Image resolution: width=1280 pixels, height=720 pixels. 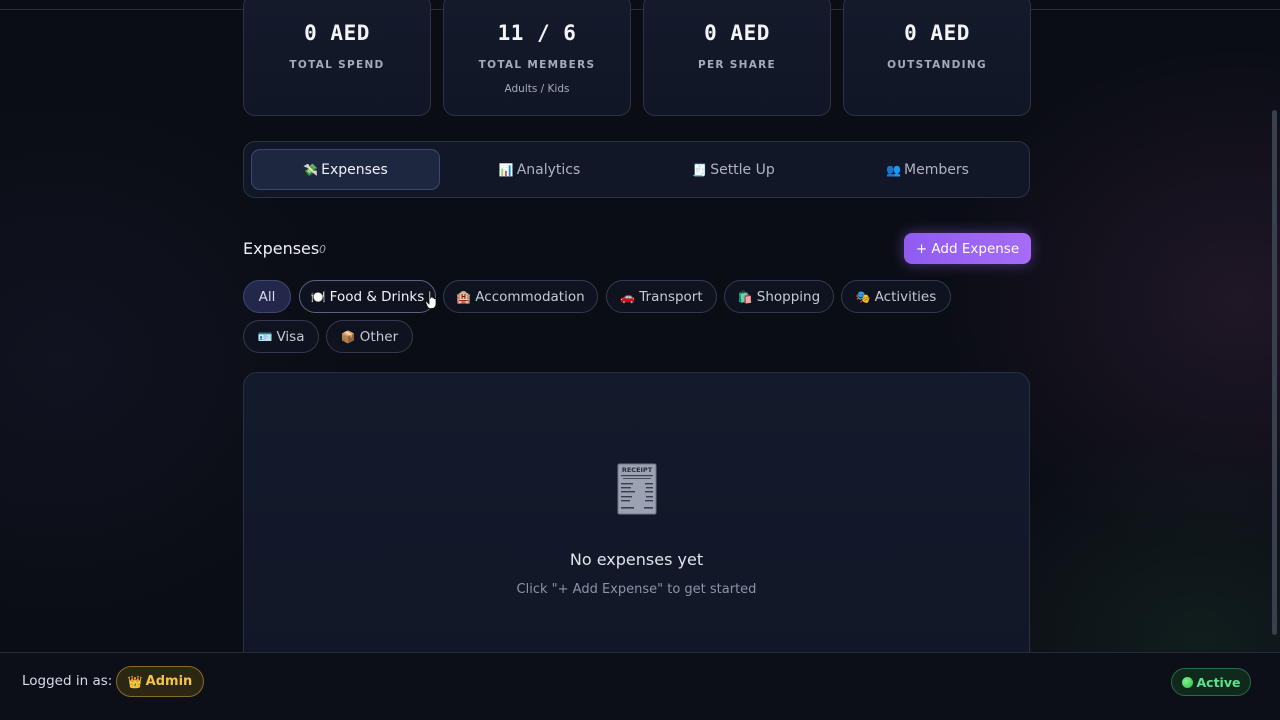 What do you see at coordinates (640, 5) in the screenshot?
I see `top-edge` at bounding box center [640, 5].